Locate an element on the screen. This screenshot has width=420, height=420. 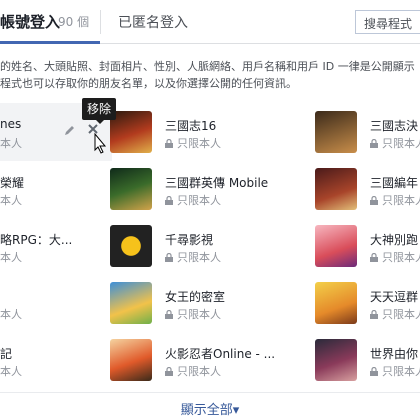
app-name: 世界由你 is located at coordinates (394, 353).